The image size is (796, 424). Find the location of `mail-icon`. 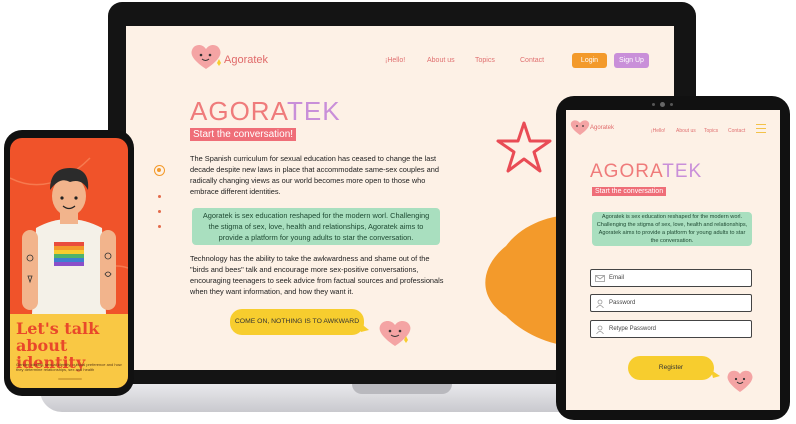

mail-icon is located at coordinates (600, 278).